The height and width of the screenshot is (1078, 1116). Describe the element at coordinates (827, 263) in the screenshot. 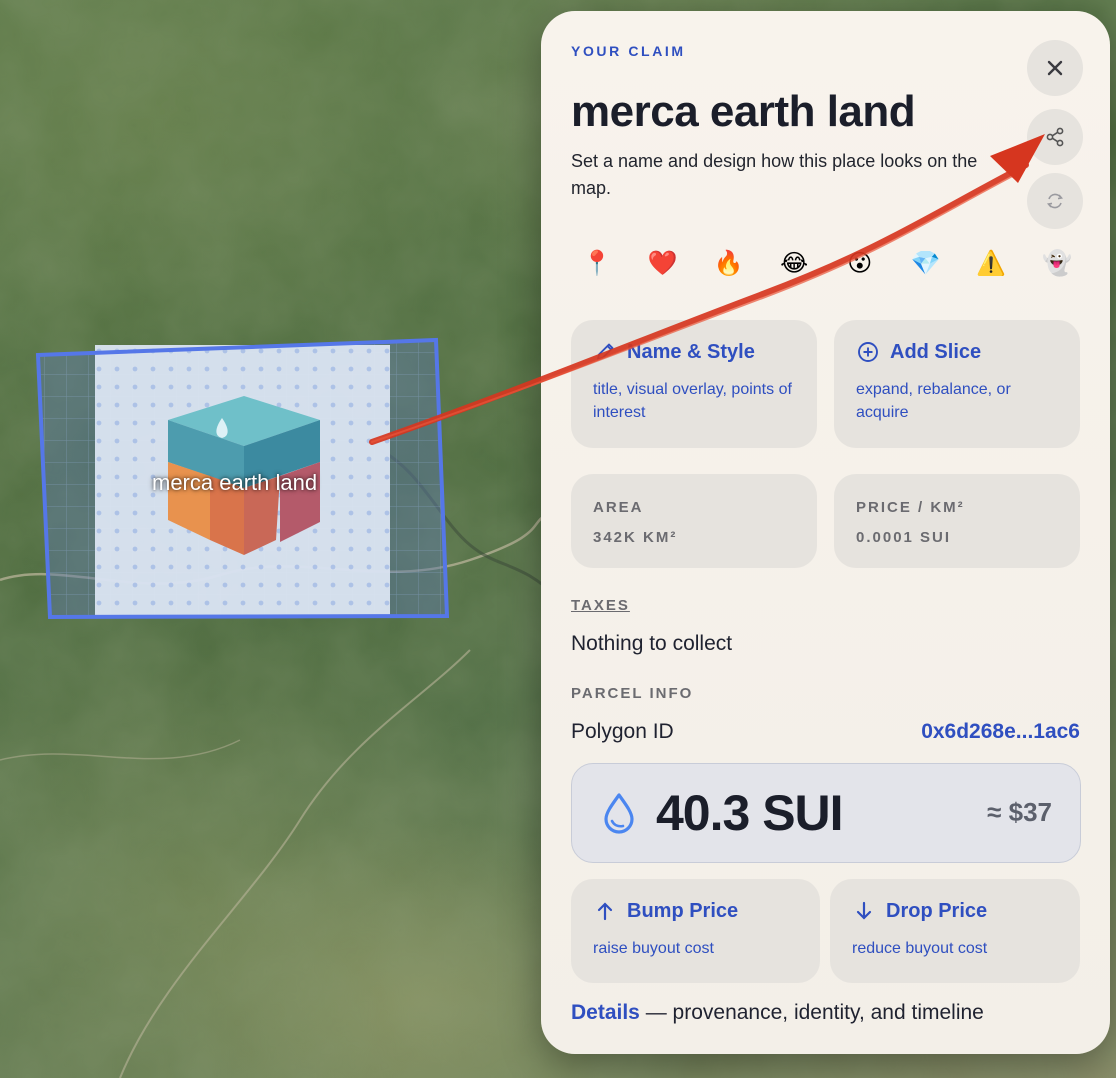

I see `emoji-reactions: 📍 ❤️ 🔥 😂 😮 💎 ⚠️ 👻` at that location.